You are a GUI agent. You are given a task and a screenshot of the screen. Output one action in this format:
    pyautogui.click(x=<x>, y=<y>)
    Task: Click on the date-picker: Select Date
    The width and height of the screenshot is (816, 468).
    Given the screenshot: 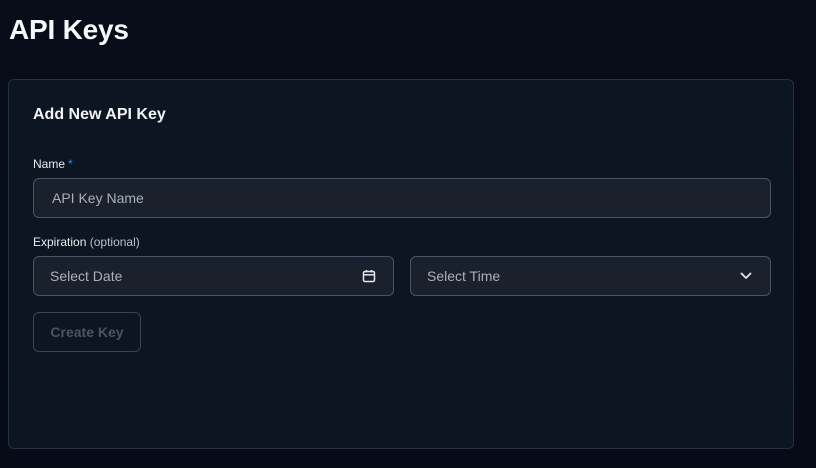 What is the action you would take?
    pyautogui.click(x=213, y=276)
    